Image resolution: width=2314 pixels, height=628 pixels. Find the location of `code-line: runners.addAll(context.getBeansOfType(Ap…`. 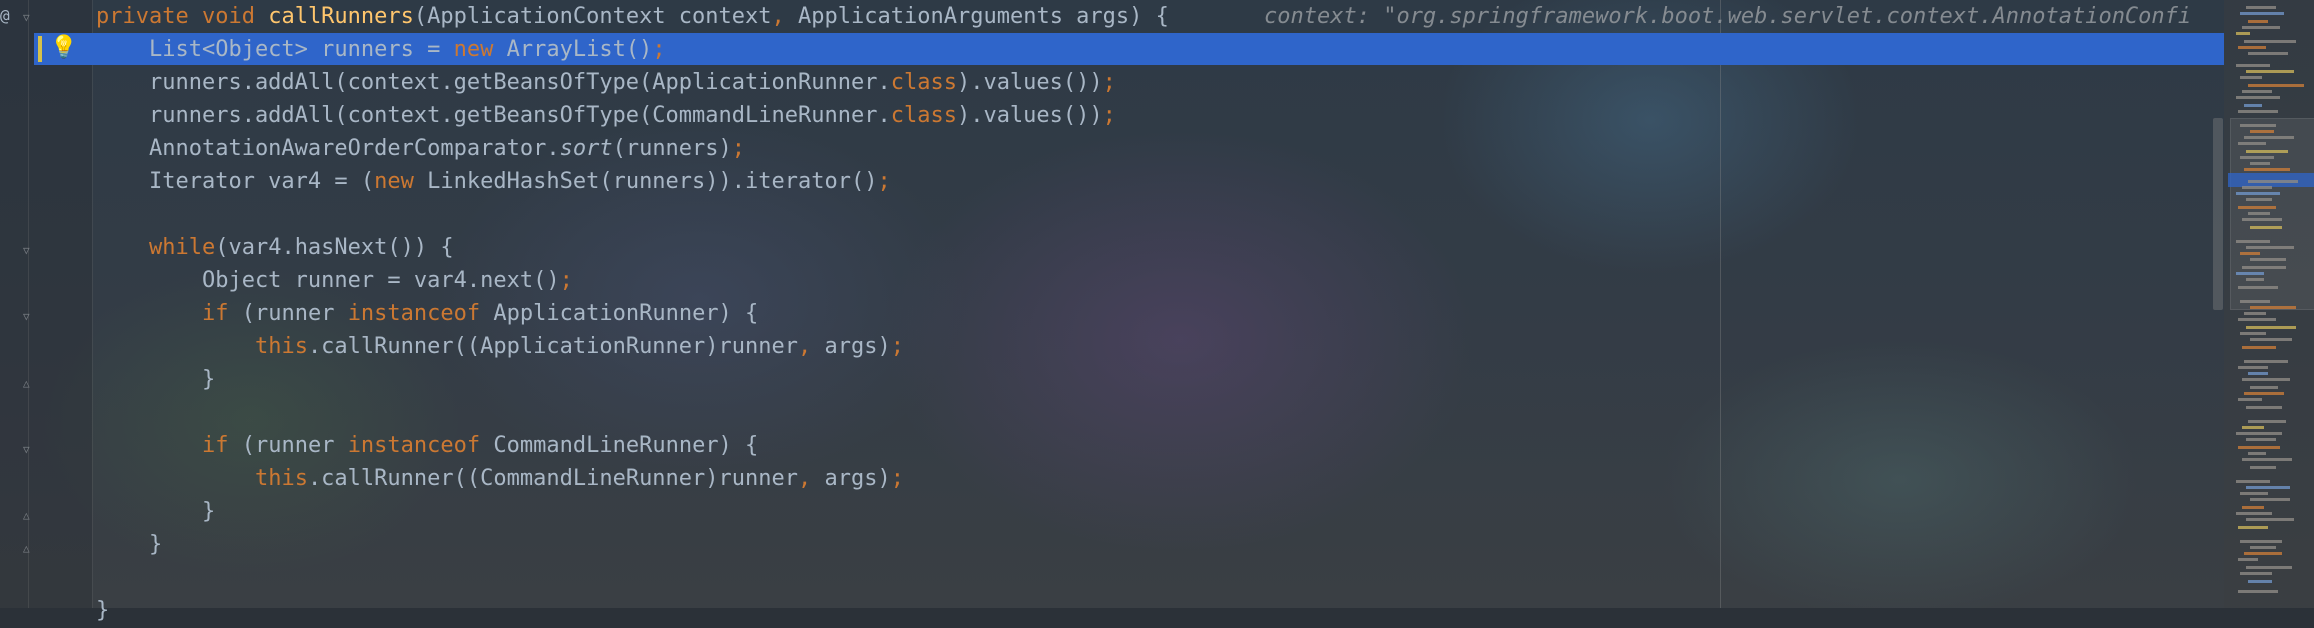

code-line: runners.addAll(context.getBeansOfType(Ap… is located at coordinates (916, 82).